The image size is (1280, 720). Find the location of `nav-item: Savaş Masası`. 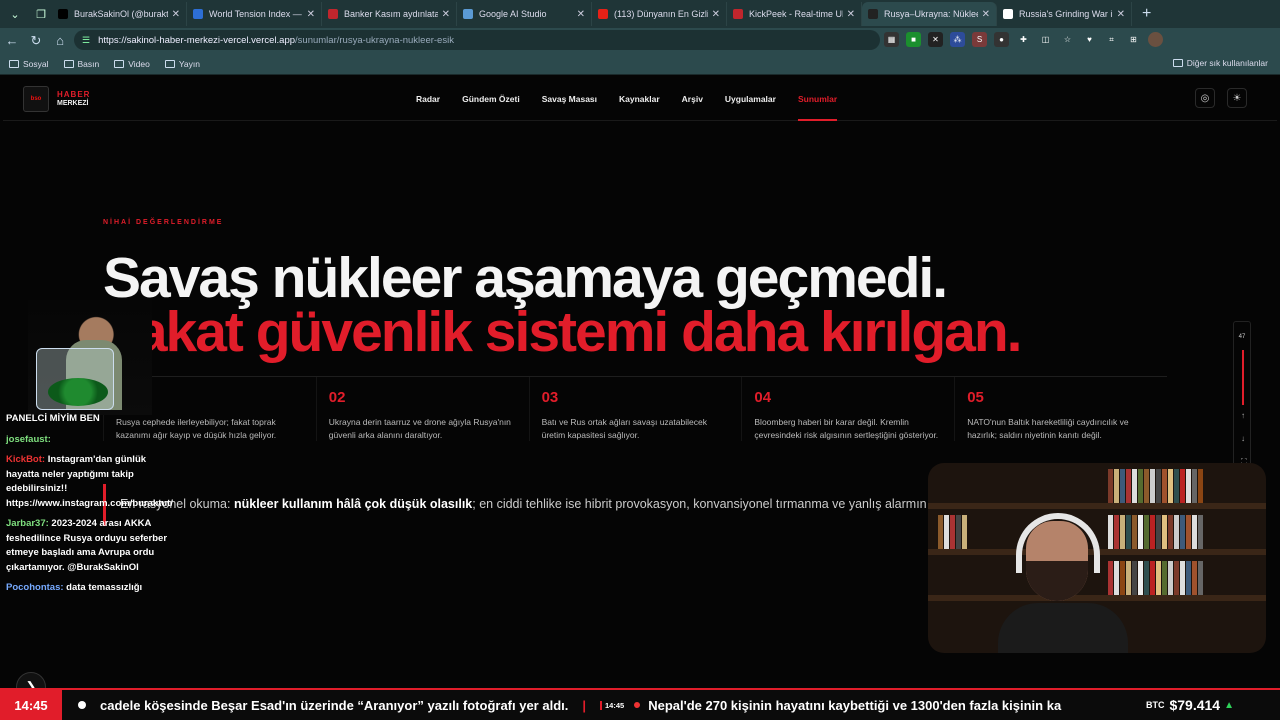

nav-item: Savaş Masası is located at coordinates (569, 98).